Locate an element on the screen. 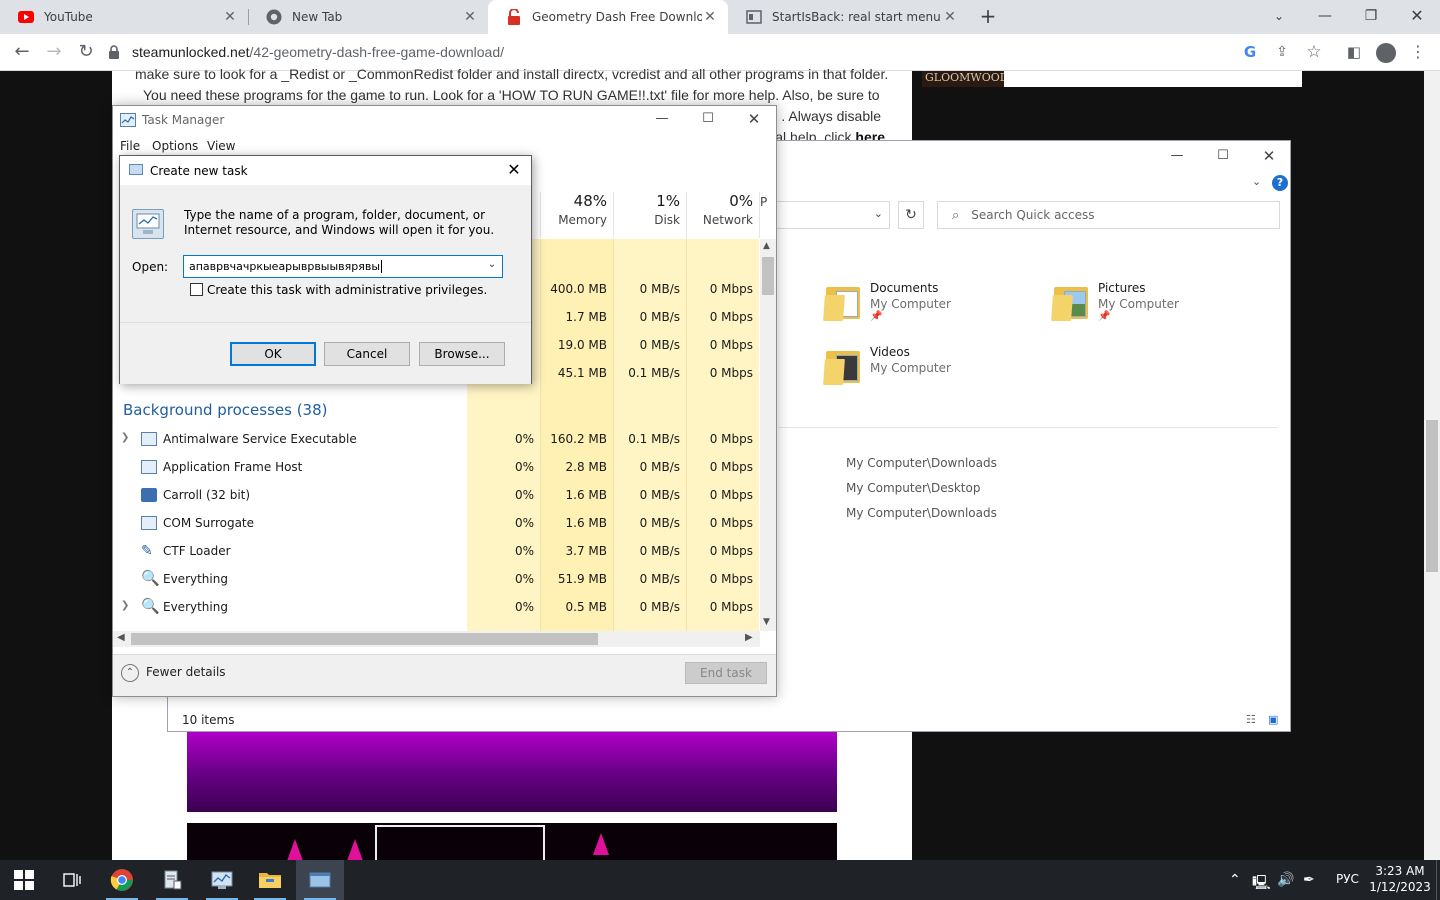 Image resolution: width=1440 pixels, height=900 pixels. scroll-up-icon: ▲ is located at coordinates (766, 246).